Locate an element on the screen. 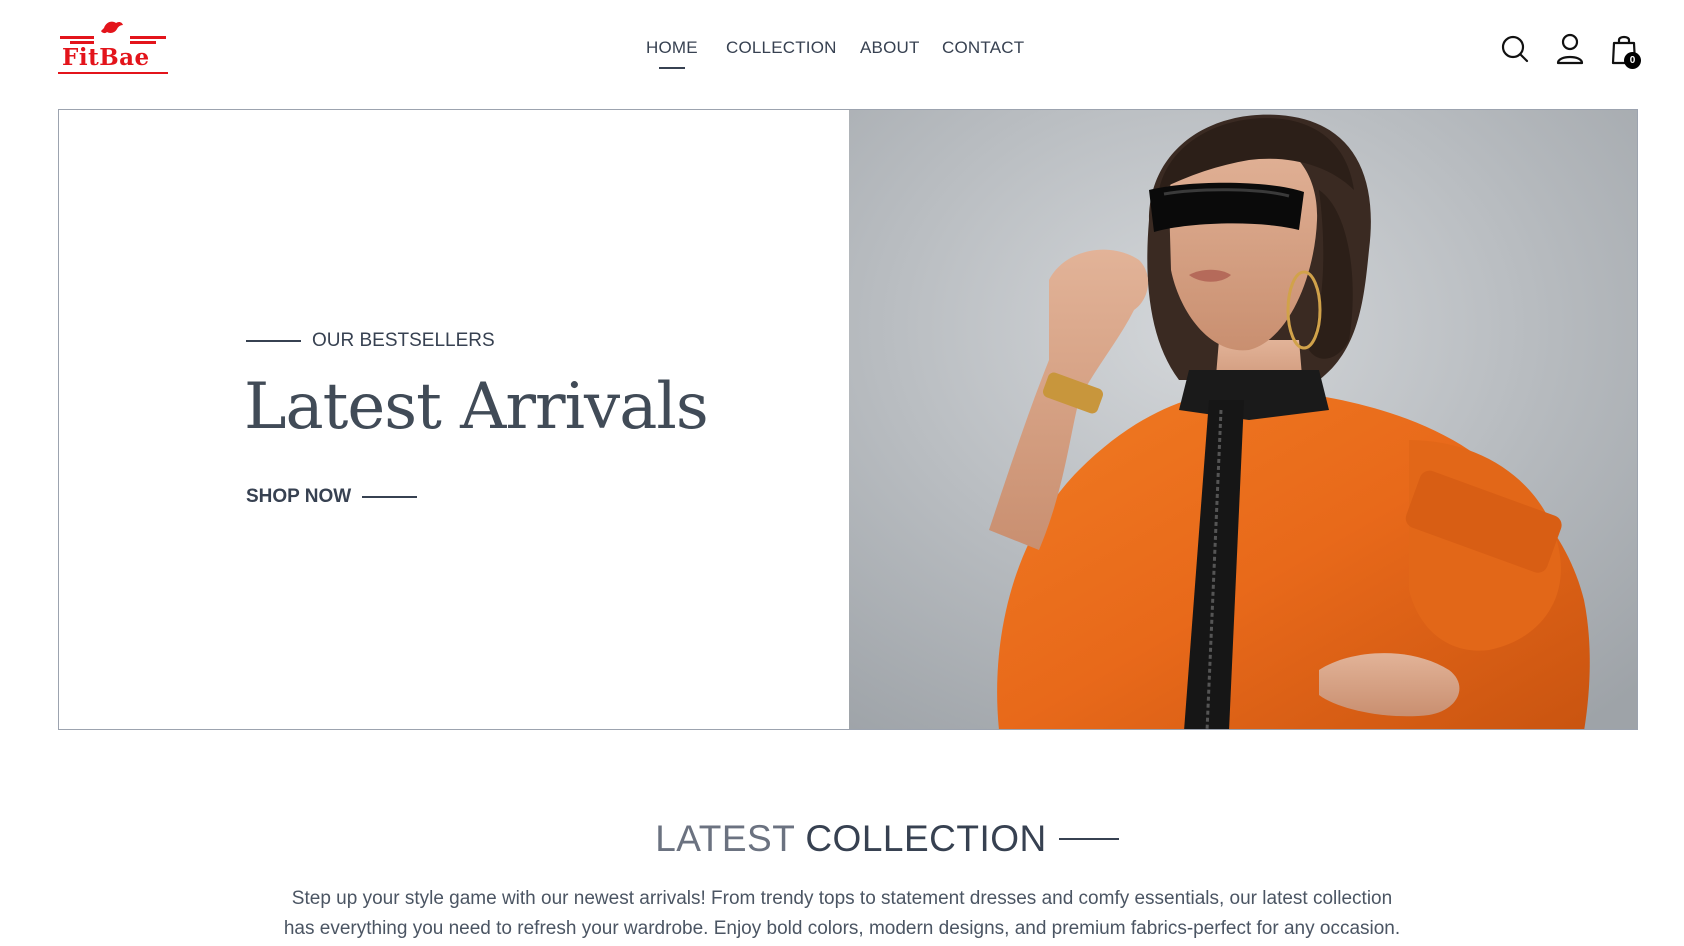 This screenshot has height=946, width=1684. navbar: FitBae HOME COLLECTION ABOUT CONTACT 0 is located at coordinates (842, 50).